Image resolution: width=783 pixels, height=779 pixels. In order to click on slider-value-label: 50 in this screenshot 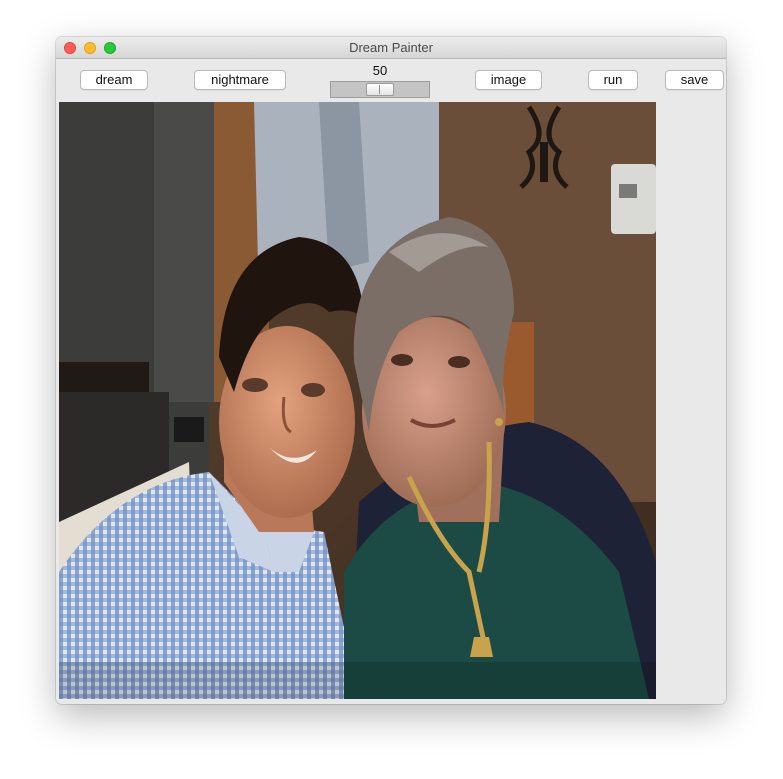, I will do `click(380, 70)`.